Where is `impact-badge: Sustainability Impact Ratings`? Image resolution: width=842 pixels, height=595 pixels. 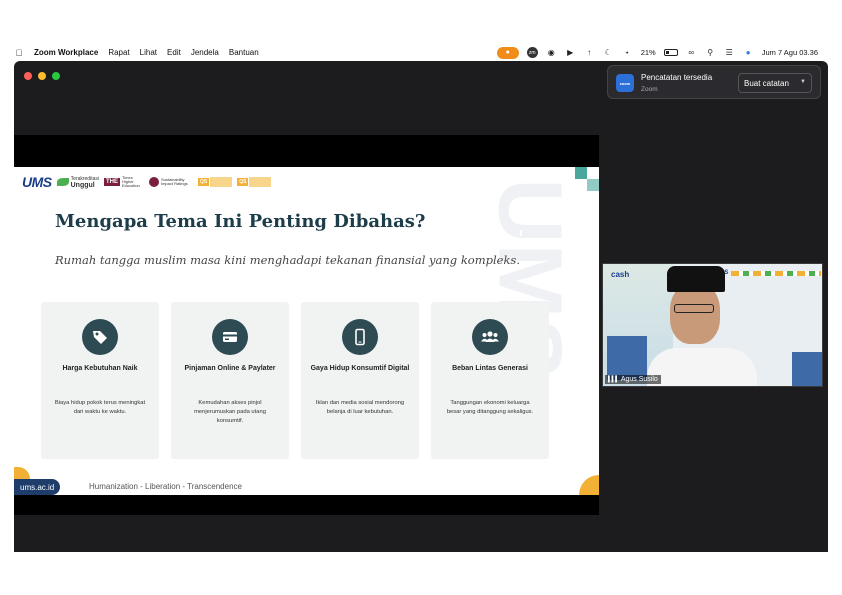
impact-badge: Sustainability Impact Ratings is located at coordinates (170, 182).